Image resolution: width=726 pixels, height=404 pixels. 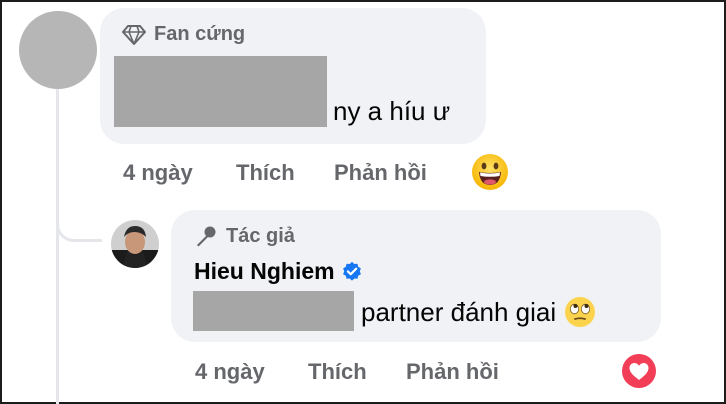 What do you see at coordinates (230, 372) in the screenshot?
I see `reply-timestamp: 4 ngày` at bounding box center [230, 372].